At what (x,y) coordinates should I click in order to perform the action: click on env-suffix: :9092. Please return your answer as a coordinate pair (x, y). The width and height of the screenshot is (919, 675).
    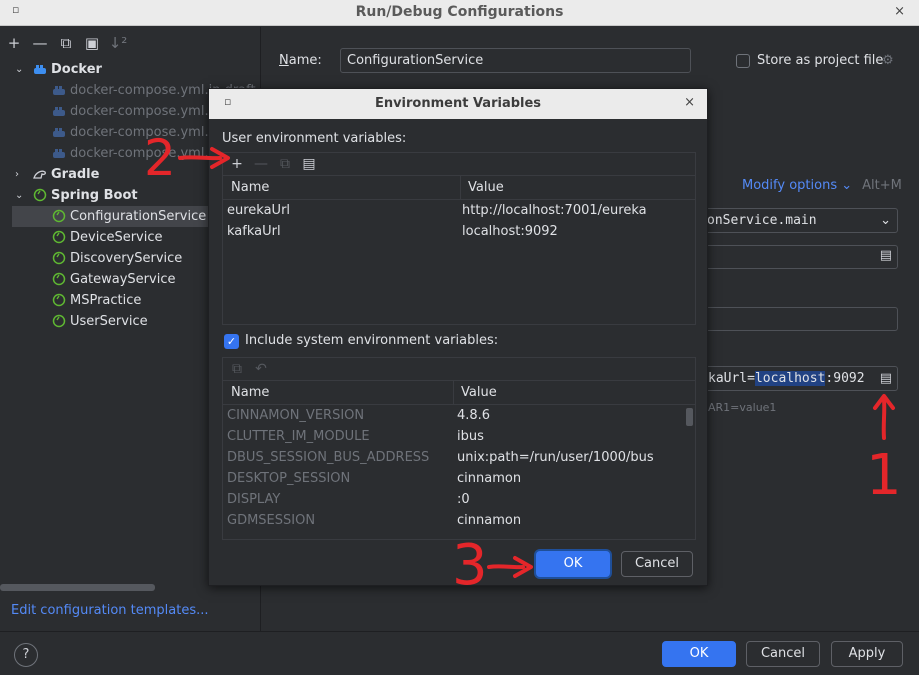
    Looking at the image, I should click on (845, 378).